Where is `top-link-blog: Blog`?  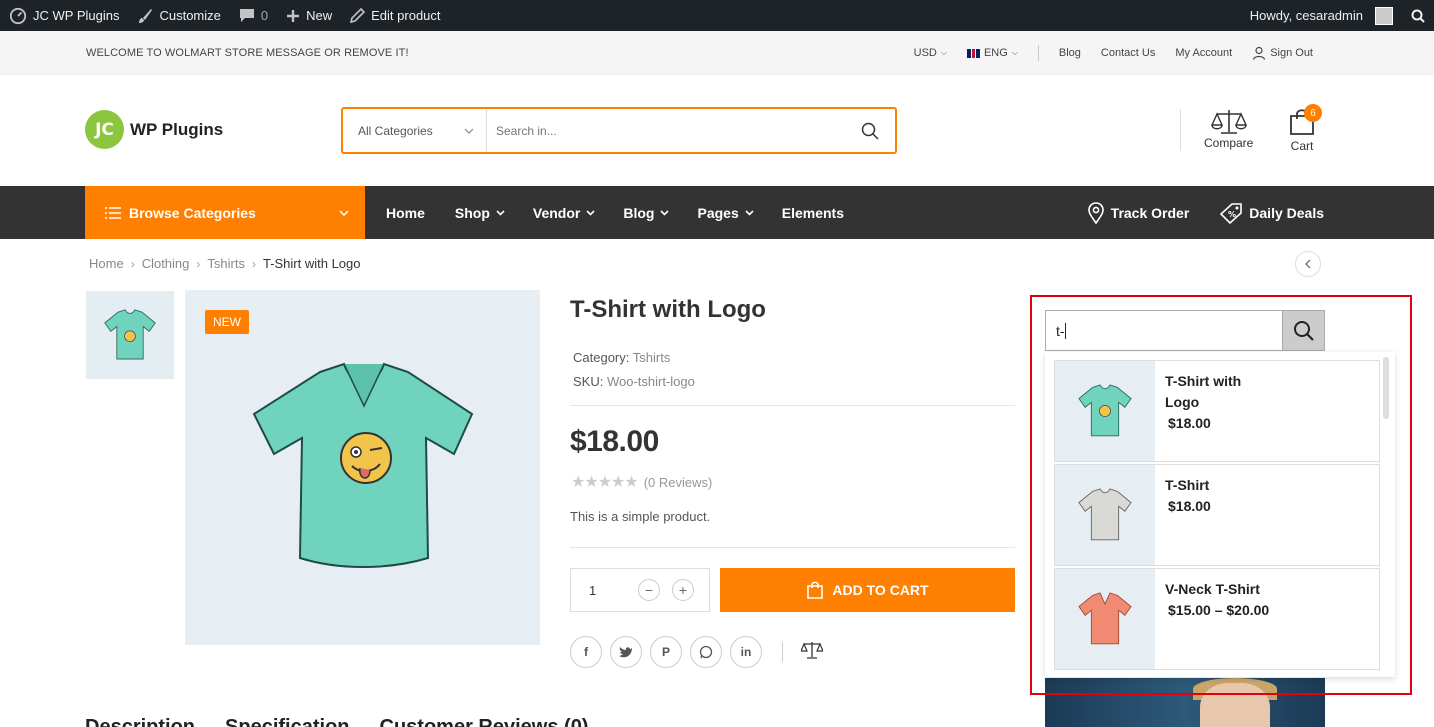
top-link-blog: Blog is located at coordinates (1070, 53).